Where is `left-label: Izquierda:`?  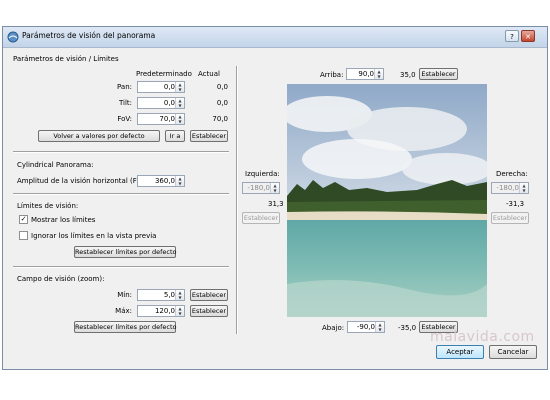 left-label: Izquierda: is located at coordinates (262, 174).